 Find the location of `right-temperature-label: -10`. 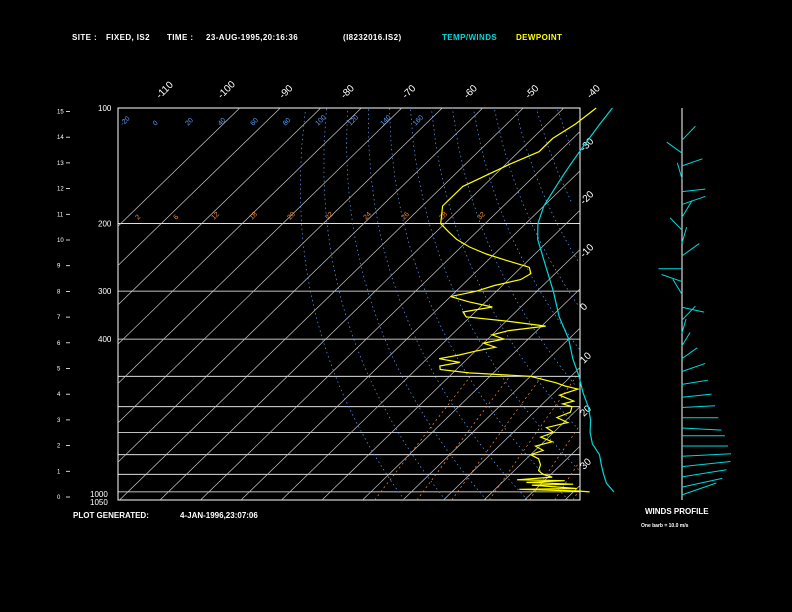

right-temperature-label: -10 is located at coordinates (587, 251).